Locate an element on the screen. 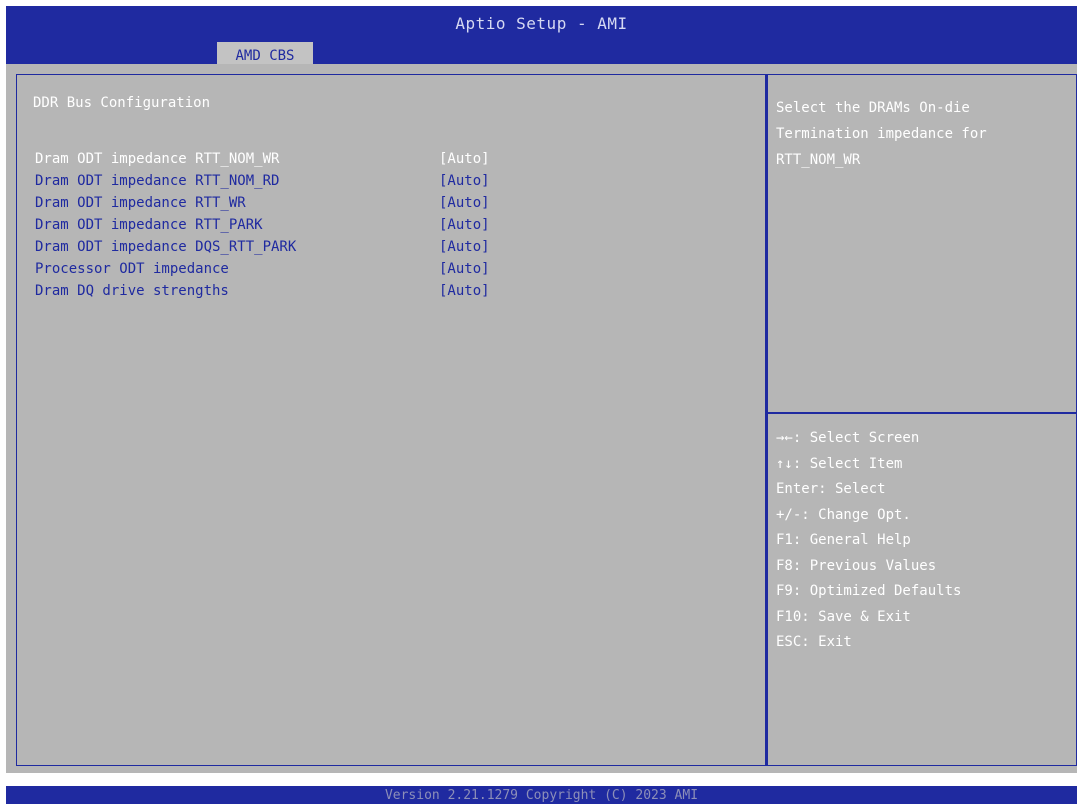 This screenshot has height=809, width=1084. setting-label: Dram ODT impedance RTT_WR is located at coordinates (140, 203).